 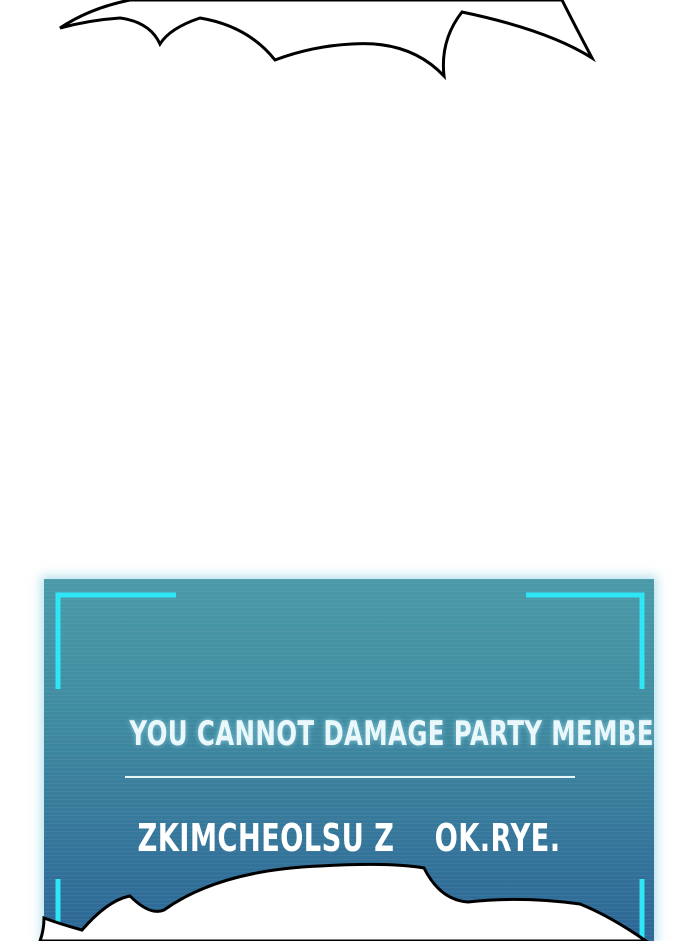 What do you see at coordinates (343, 901) in the screenshot?
I see `bottom-speech-bubble` at bounding box center [343, 901].